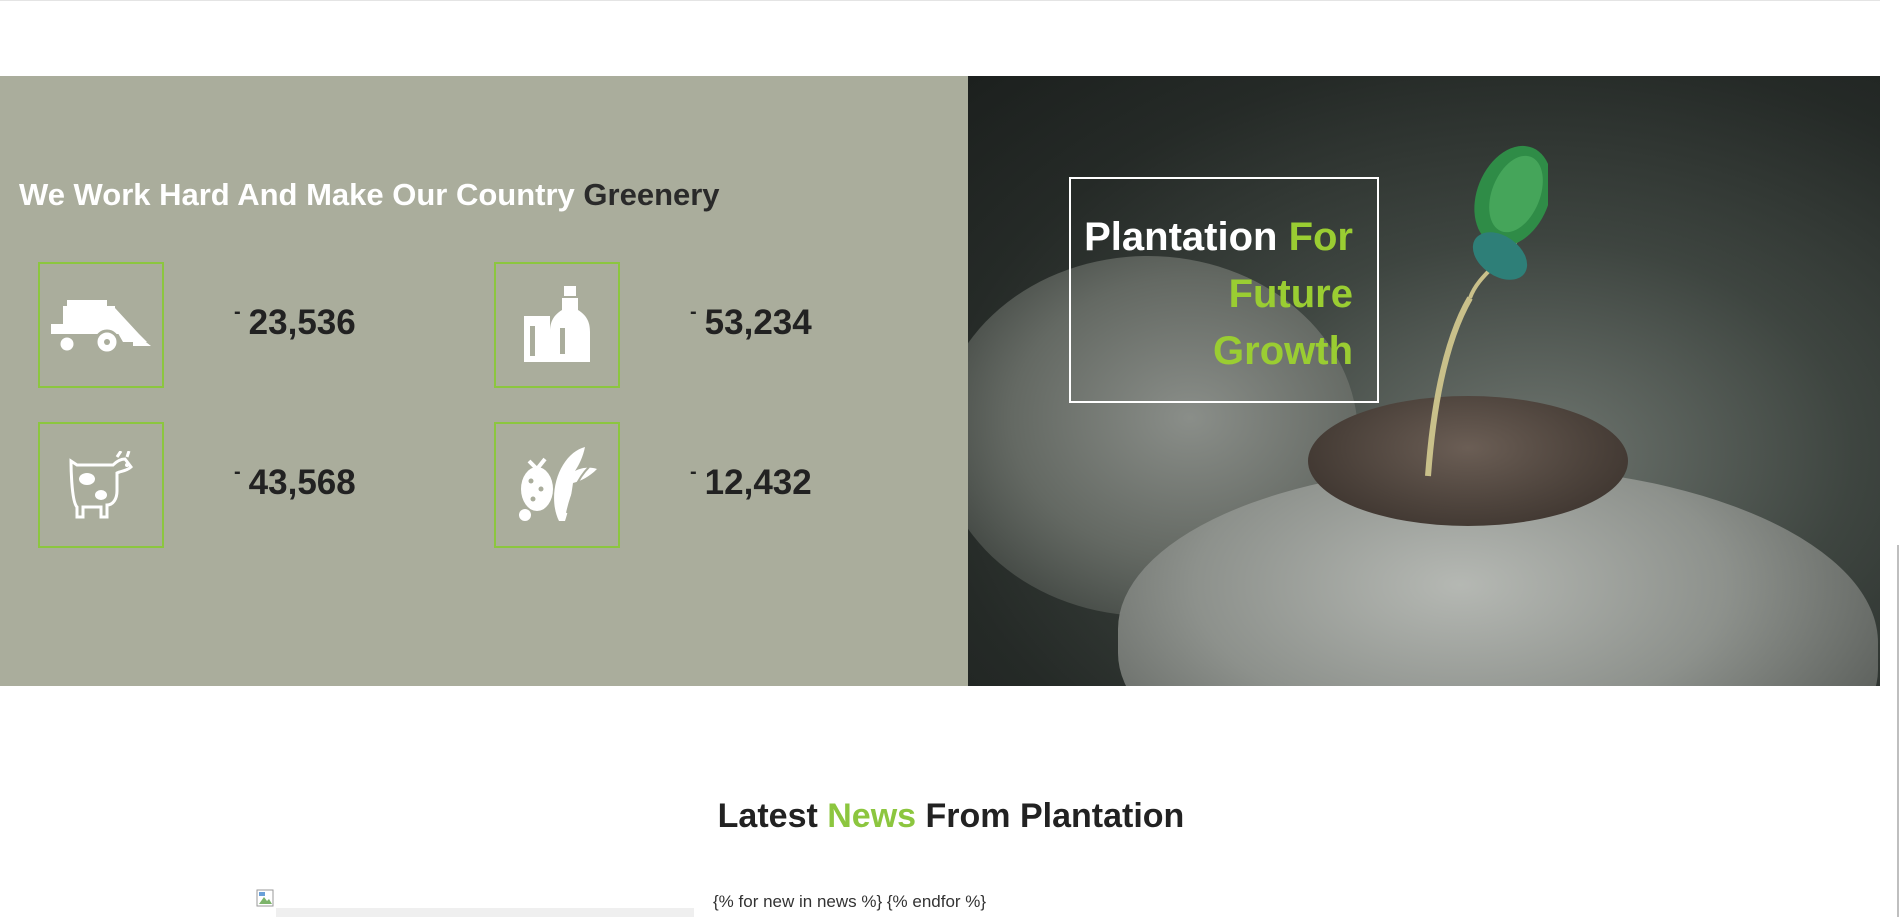  What do you see at coordinates (557, 325) in the screenshot?
I see `milk-bottle-icon` at bounding box center [557, 325].